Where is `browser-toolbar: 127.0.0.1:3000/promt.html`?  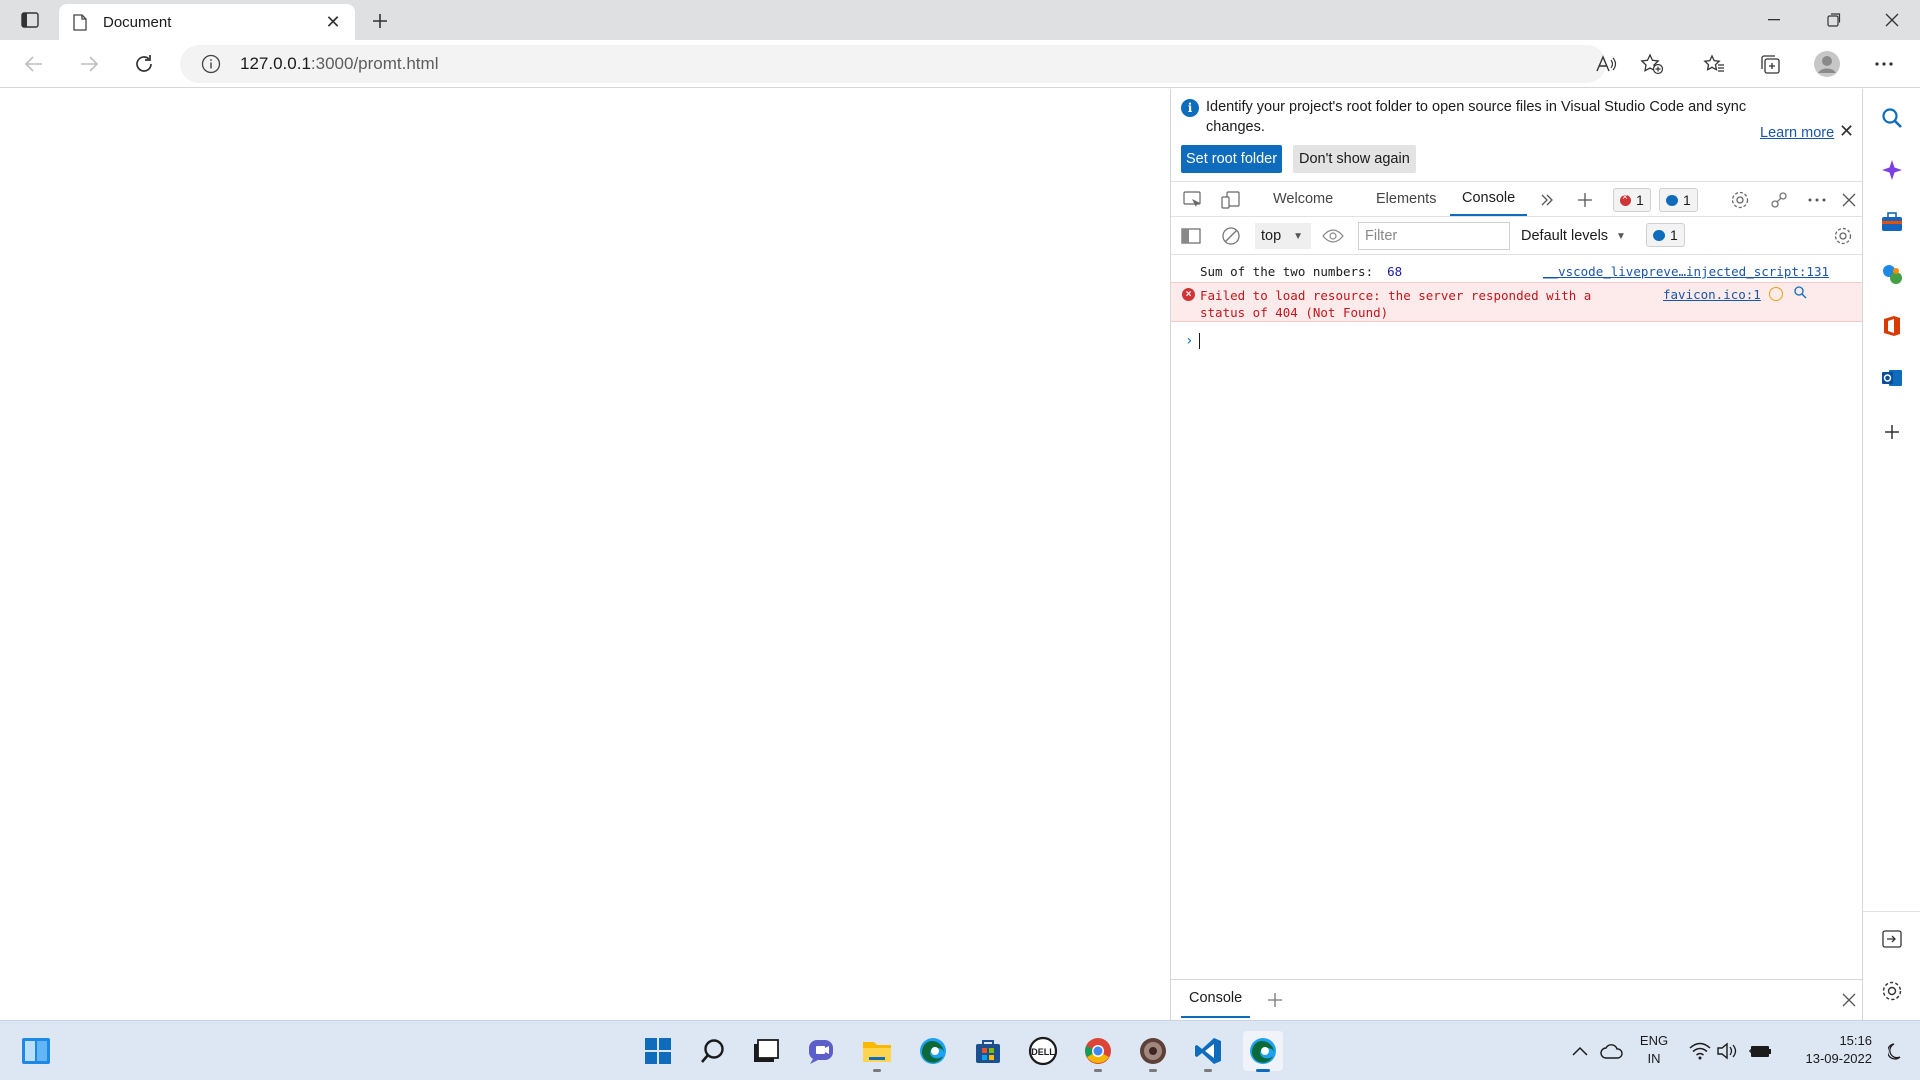 browser-toolbar: 127.0.0.1:3000/promt.html is located at coordinates (960, 64).